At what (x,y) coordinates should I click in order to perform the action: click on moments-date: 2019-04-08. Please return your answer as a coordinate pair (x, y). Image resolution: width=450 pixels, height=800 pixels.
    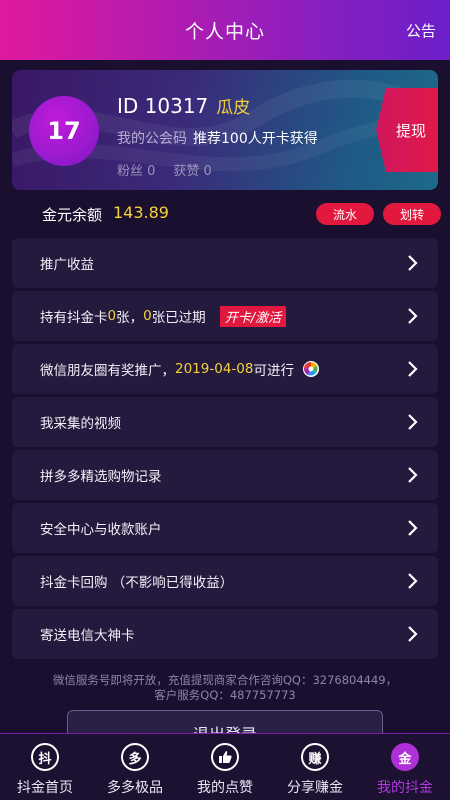
    Looking at the image, I should click on (214, 369).